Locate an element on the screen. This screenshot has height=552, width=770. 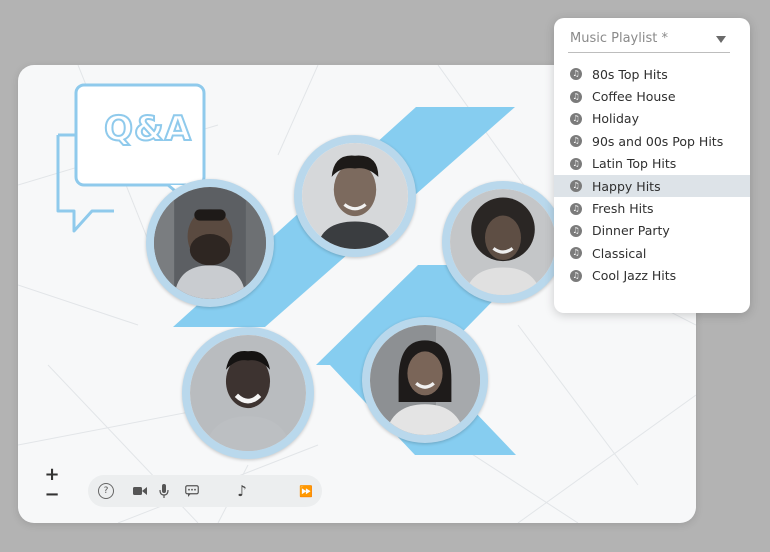
playlist-option: ♫ Coffee House is located at coordinates (652, 96).